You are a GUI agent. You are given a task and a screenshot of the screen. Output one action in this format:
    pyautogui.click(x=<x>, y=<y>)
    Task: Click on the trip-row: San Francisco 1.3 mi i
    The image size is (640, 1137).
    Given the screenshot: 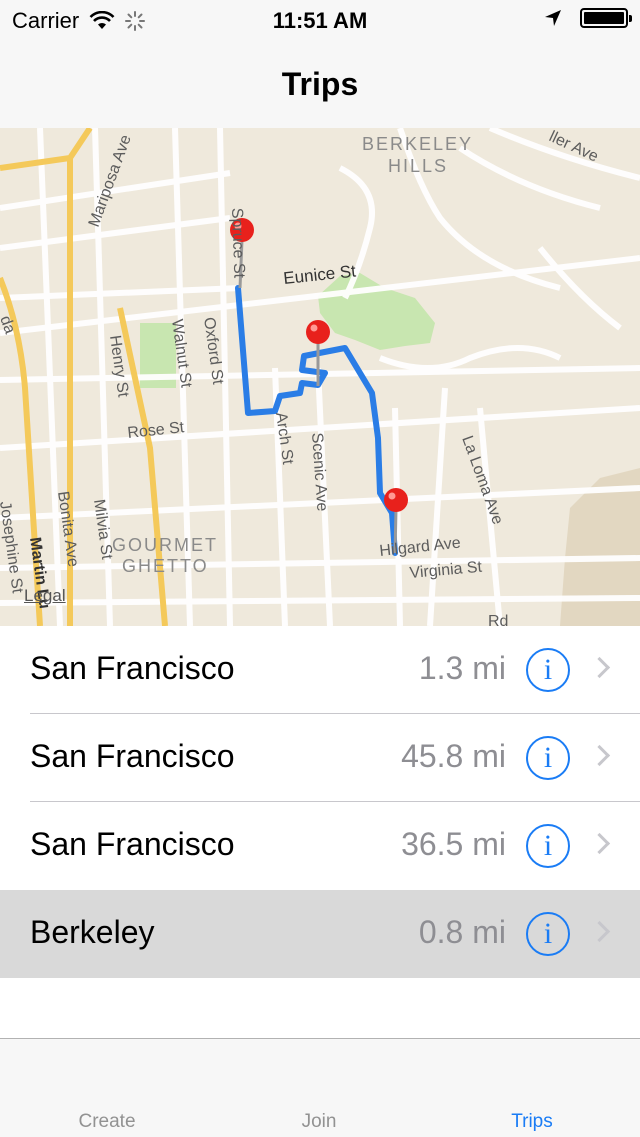 What is the action you would take?
    pyautogui.click(x=320, y=670)
    